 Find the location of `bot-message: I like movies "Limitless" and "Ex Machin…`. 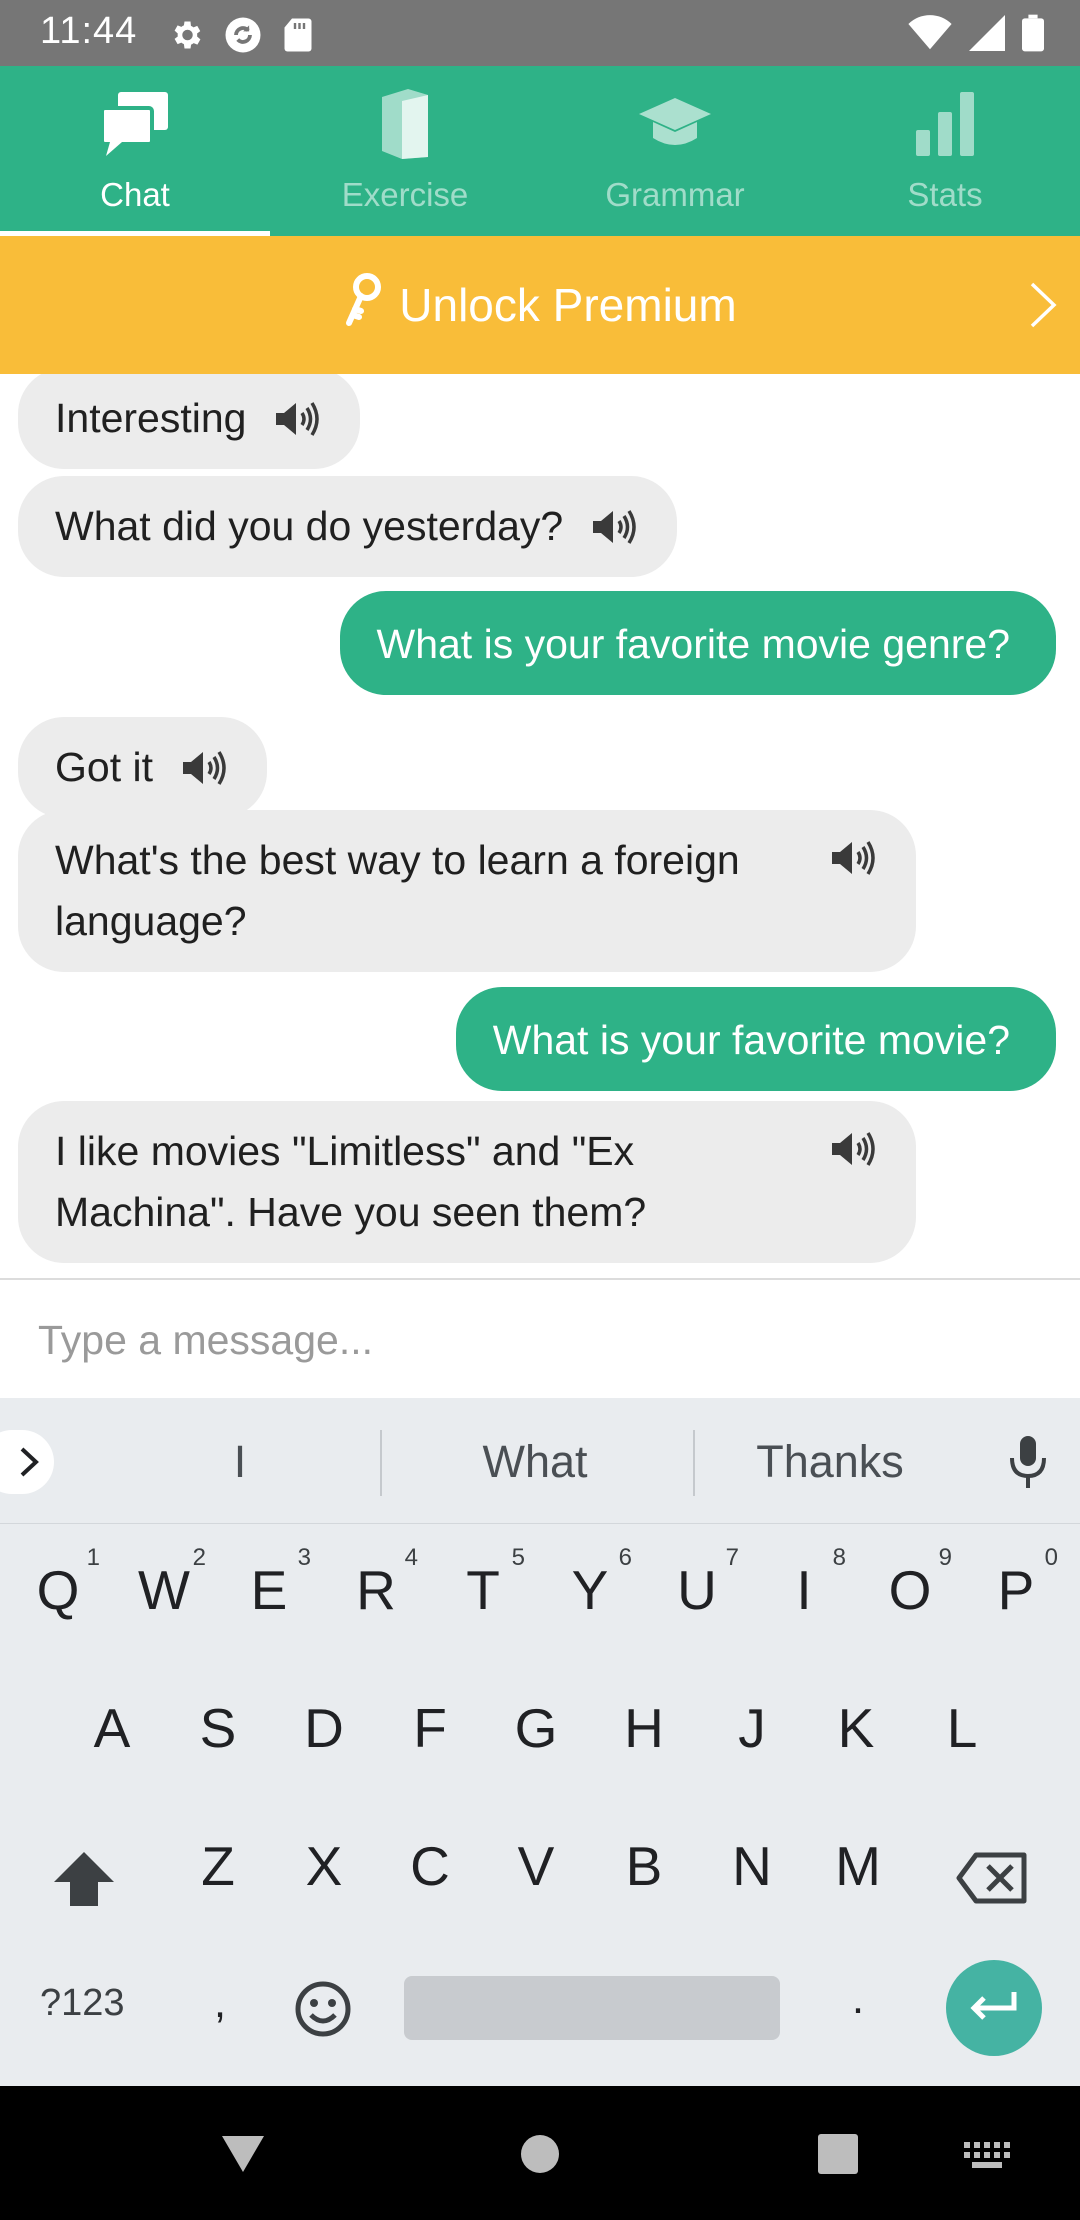

bot-message: I like movies "Limitless" and "Ex Machin… is located at coordinates (467, 1182).